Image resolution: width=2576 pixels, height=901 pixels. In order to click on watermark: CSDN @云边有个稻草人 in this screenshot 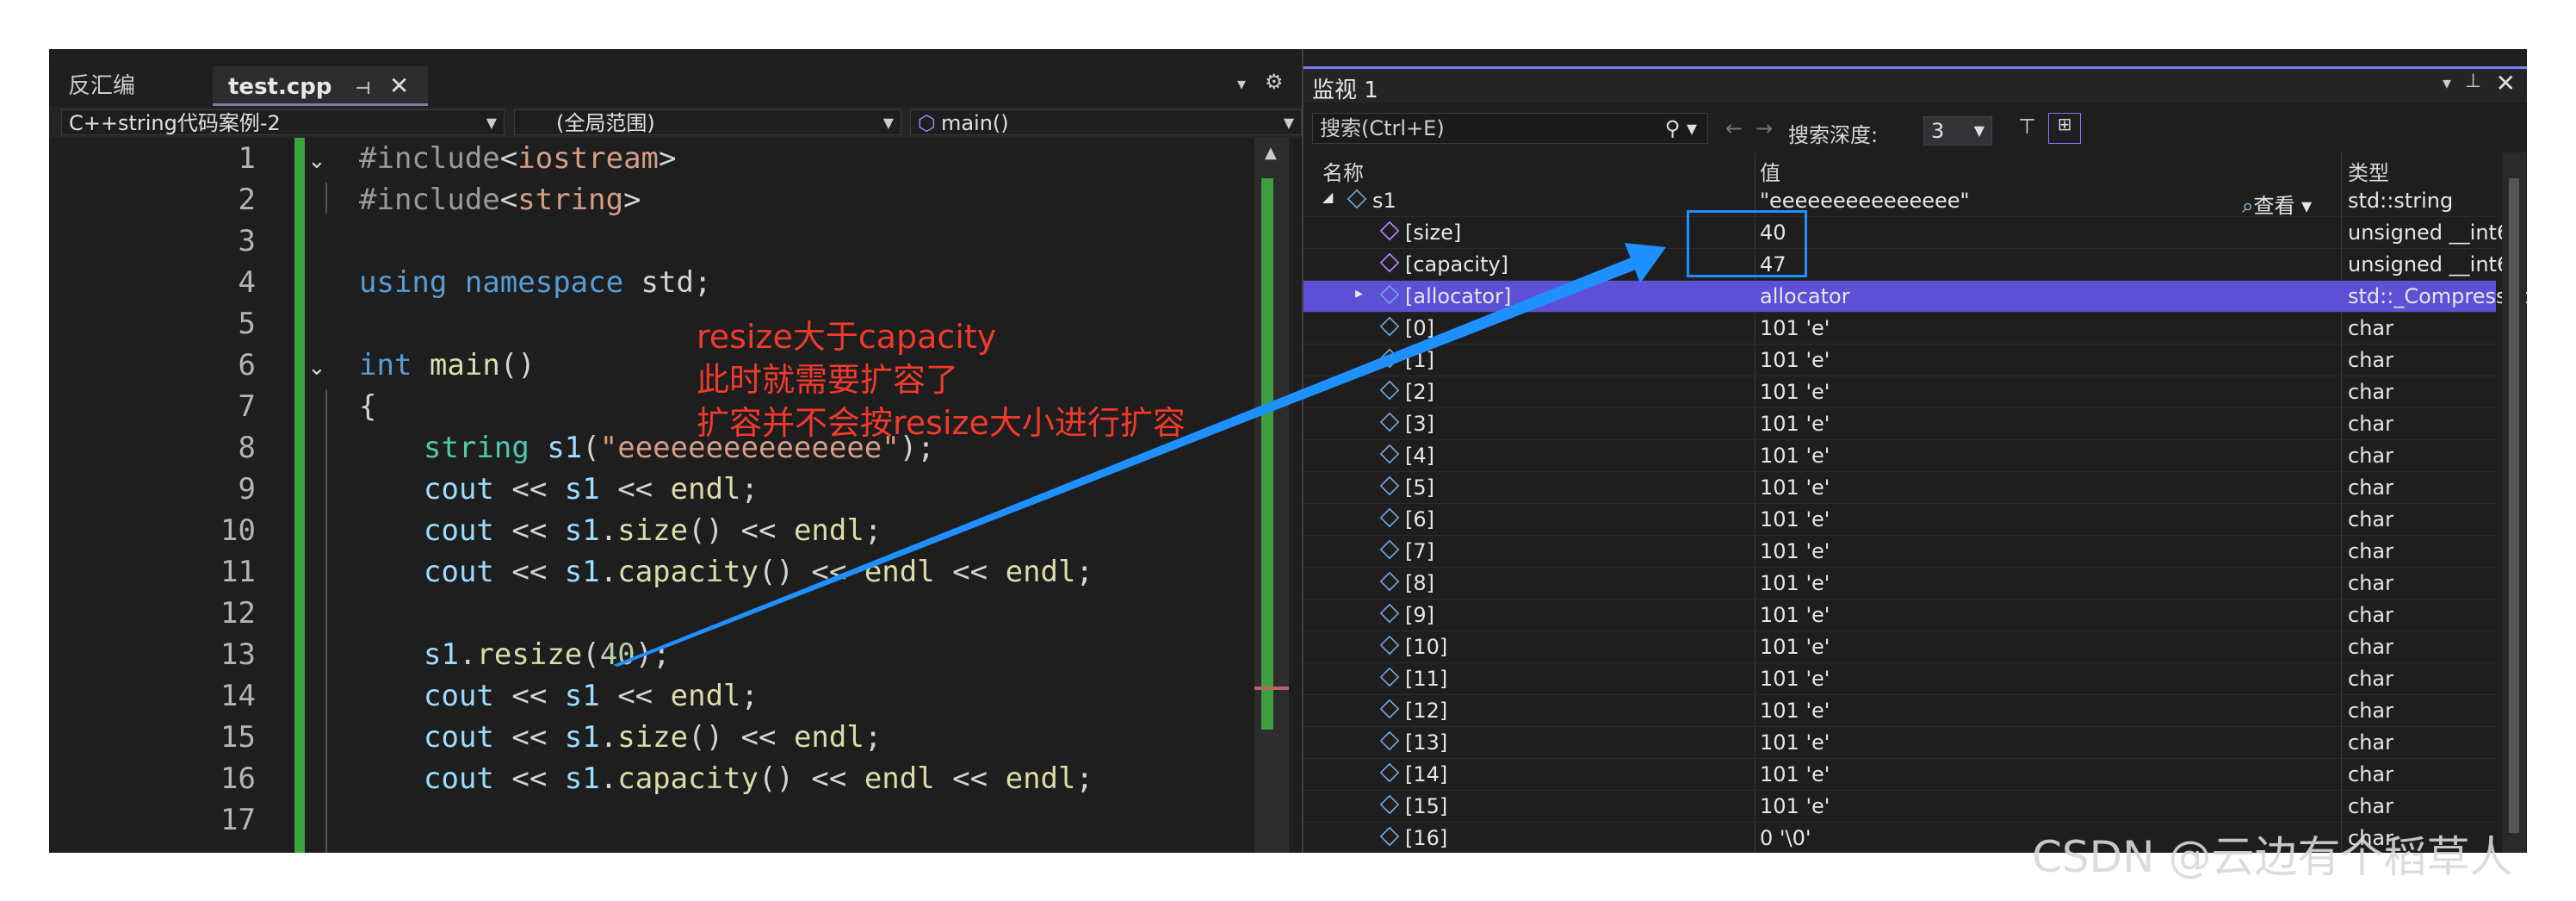, I will do `click(2272, 857)`.